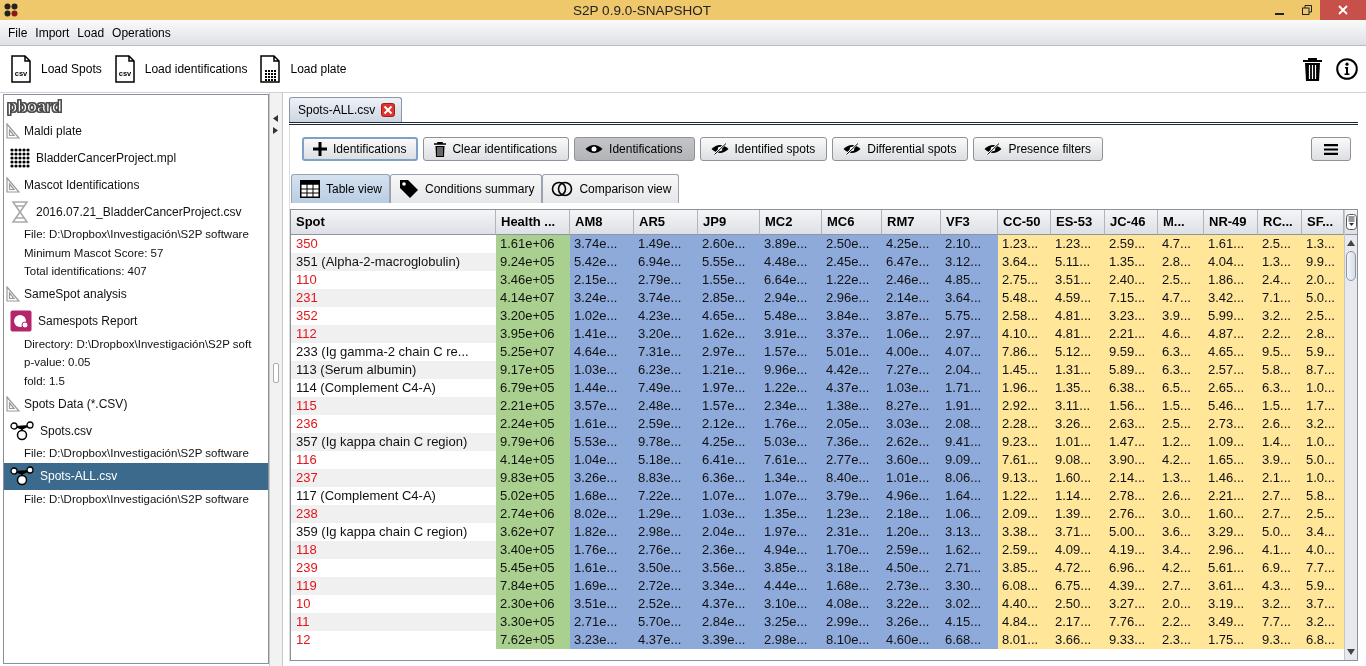  Describe the element at coordinates (1024, 222) in the screenshot. I see `column-header: CC-50` at that location.